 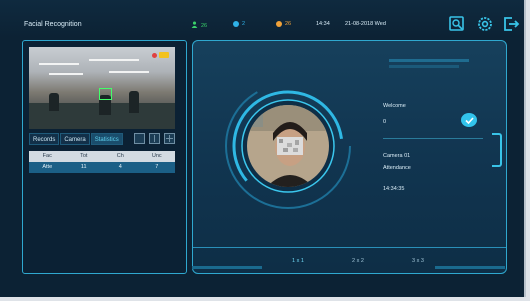 What do you see at coordinates (164, 55) in the screenshot?
I see `status-indicator-icon` at bounding box center [164, 55].